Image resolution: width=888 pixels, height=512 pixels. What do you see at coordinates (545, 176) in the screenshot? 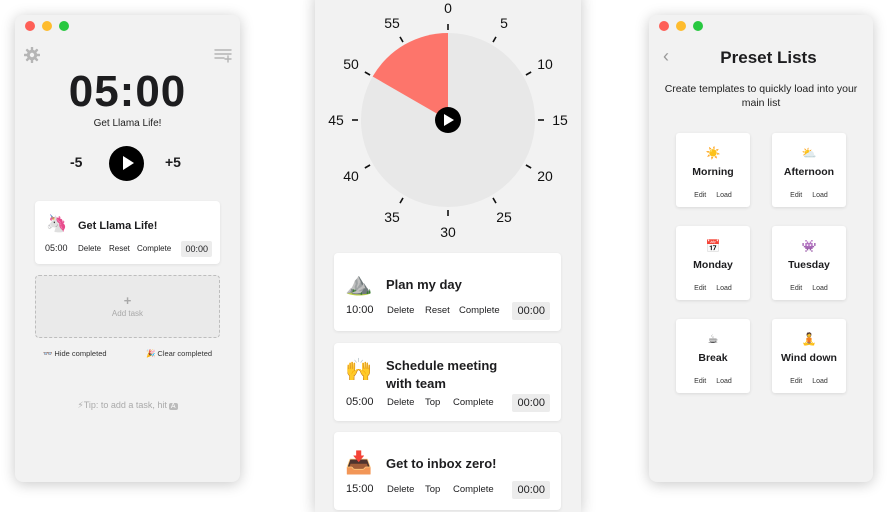
I see `dial-label: 20` at bounding box center [545, 176].